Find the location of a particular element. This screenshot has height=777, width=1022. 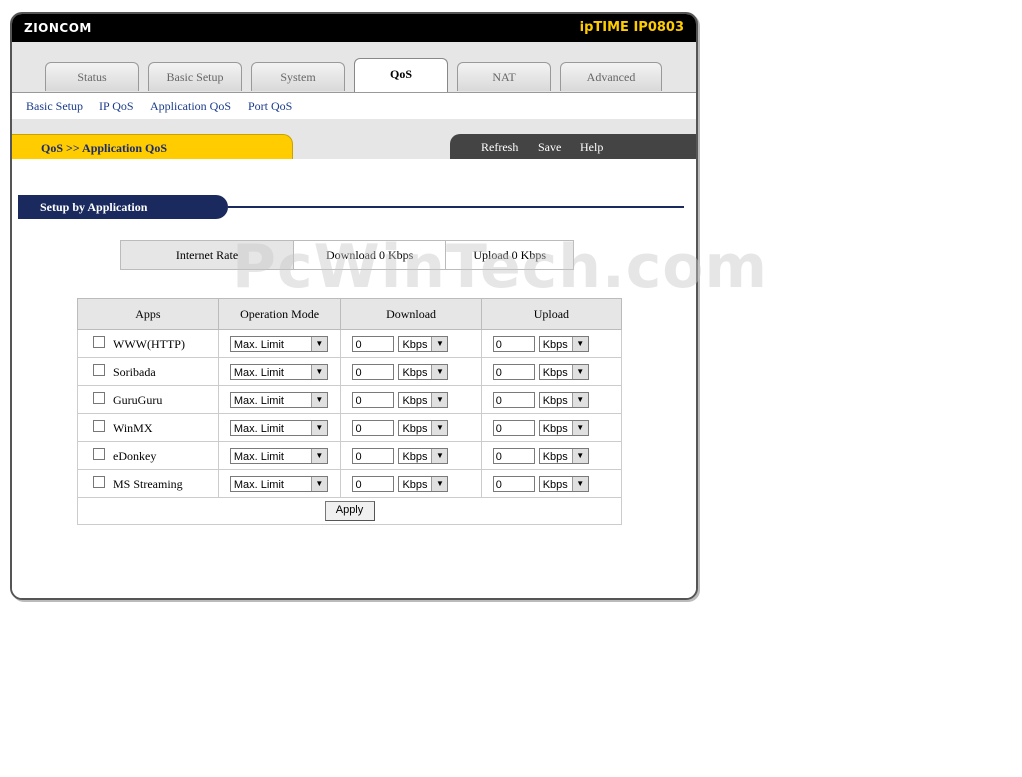

refresh-button: Refresh is located at coordinates (499, 147).